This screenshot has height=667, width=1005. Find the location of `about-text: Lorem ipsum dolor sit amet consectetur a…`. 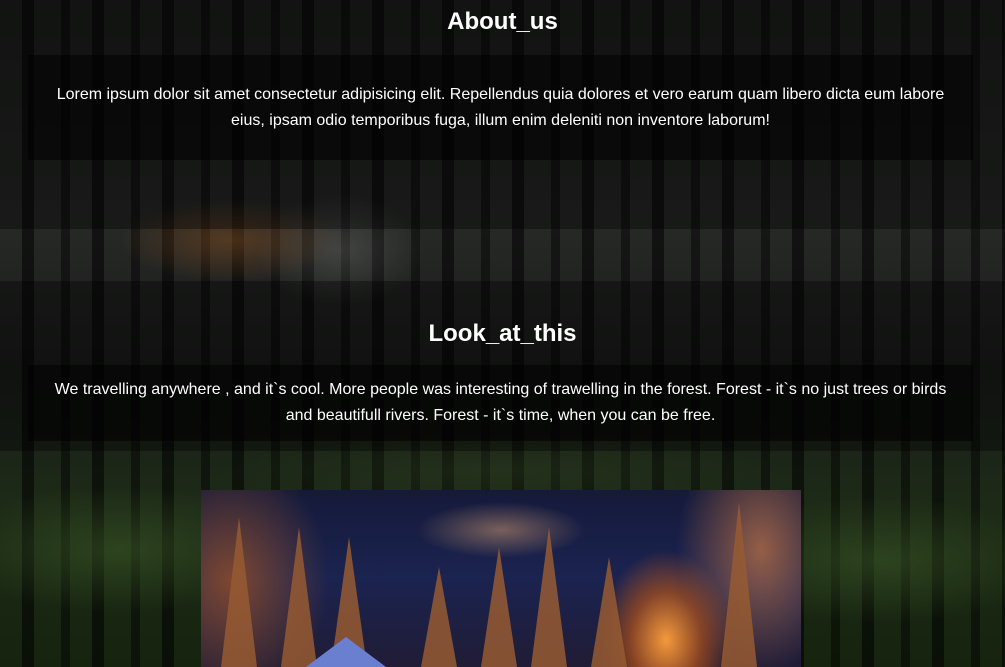

about-text: Lorem ipsum dolor sit amet consectetur a… is located at coordinates (500, 107).